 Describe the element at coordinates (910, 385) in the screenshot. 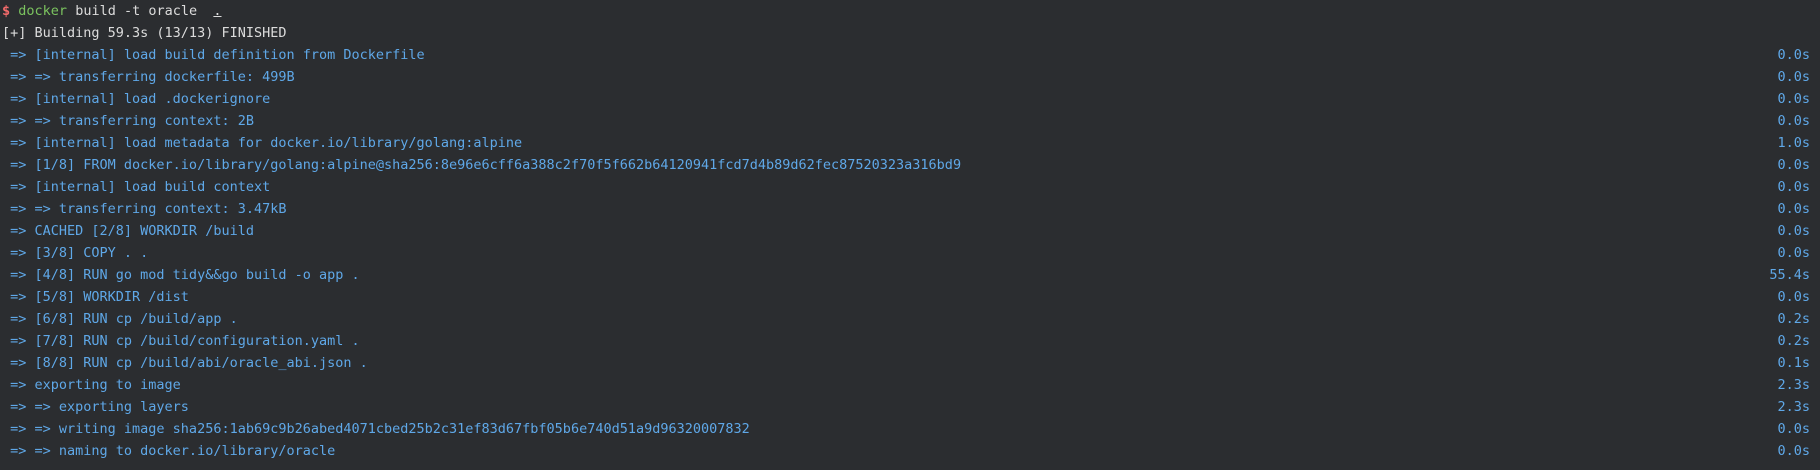

I see `build-step-line: => exporting to image 2.3s` at that location.